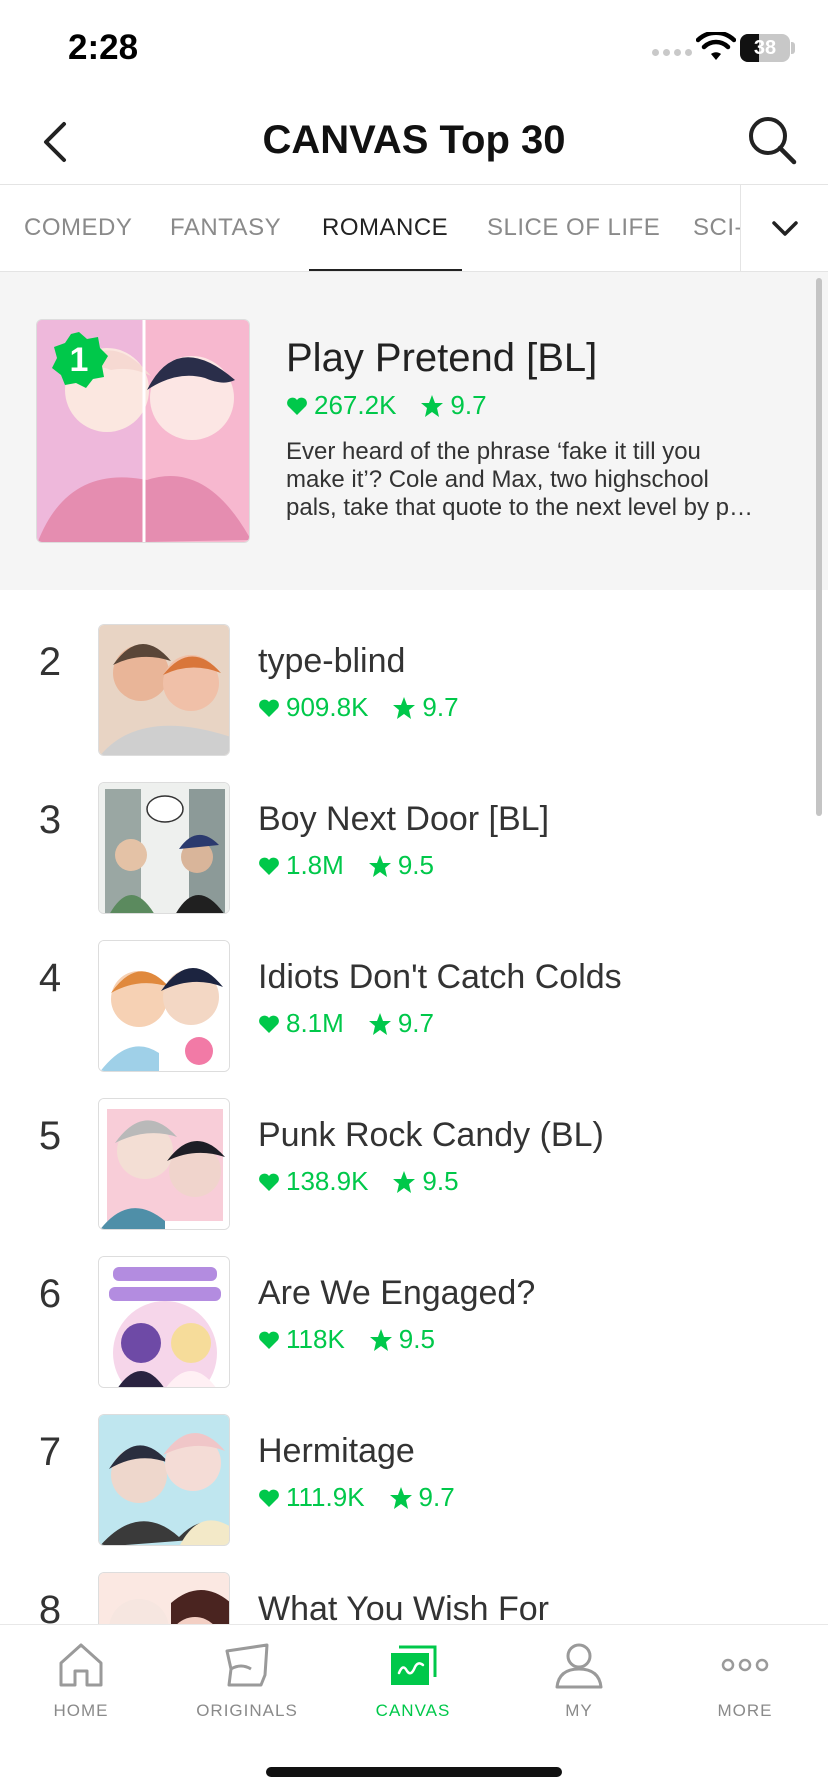 Image resolution: width=828 pixels, height=1792 pixels. I want to click on series-title: Hermitage, so click(336, 1451).